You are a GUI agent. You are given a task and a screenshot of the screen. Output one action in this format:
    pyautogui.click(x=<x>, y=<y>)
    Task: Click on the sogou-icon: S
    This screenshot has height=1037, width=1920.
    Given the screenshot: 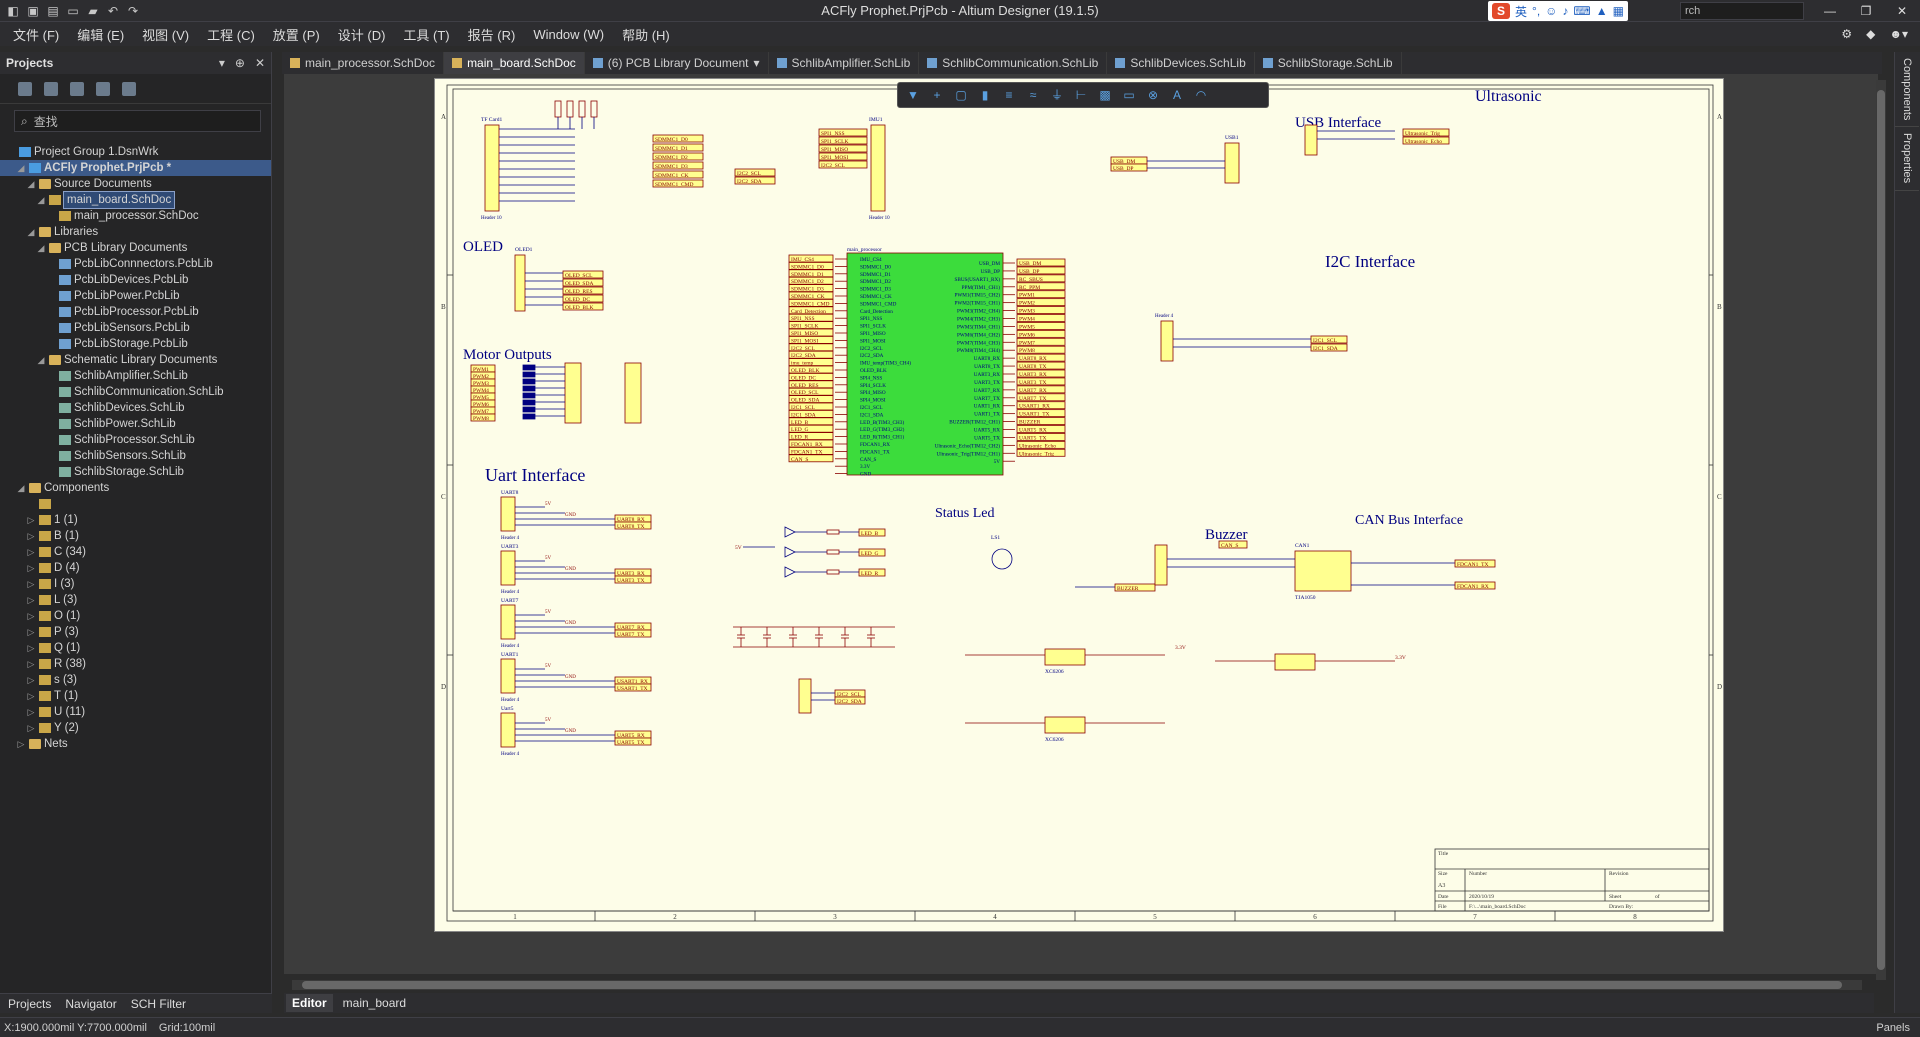 What is the action you would take?
    pyautogui.click(x=1501, y=11)
    